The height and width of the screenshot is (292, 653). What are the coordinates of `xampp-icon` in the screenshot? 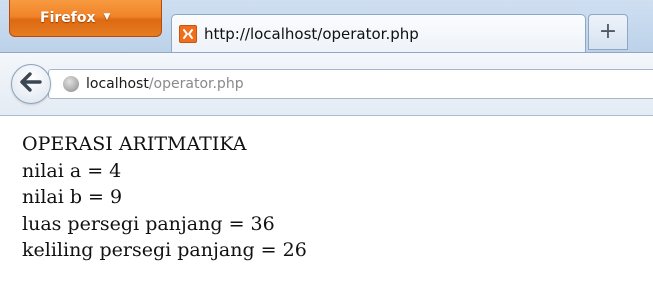 It's located at (188, 33).